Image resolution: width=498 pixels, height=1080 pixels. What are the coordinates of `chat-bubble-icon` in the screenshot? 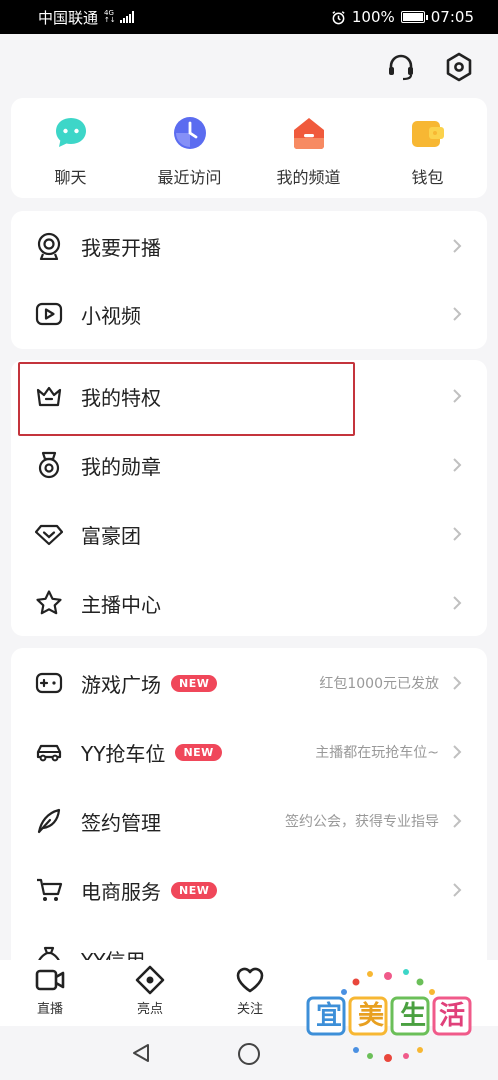 It's located at (70, 132).